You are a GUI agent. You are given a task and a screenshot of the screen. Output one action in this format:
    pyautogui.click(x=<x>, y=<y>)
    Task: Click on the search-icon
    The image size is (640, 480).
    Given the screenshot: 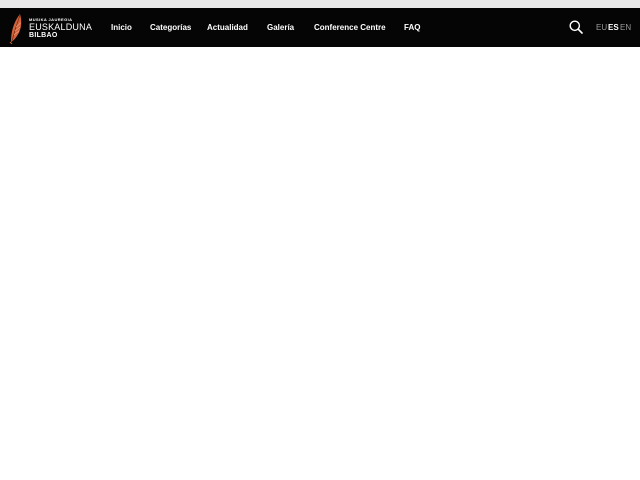 What is the action you would take?
    pyautogui.click(x=576, y=27)
    